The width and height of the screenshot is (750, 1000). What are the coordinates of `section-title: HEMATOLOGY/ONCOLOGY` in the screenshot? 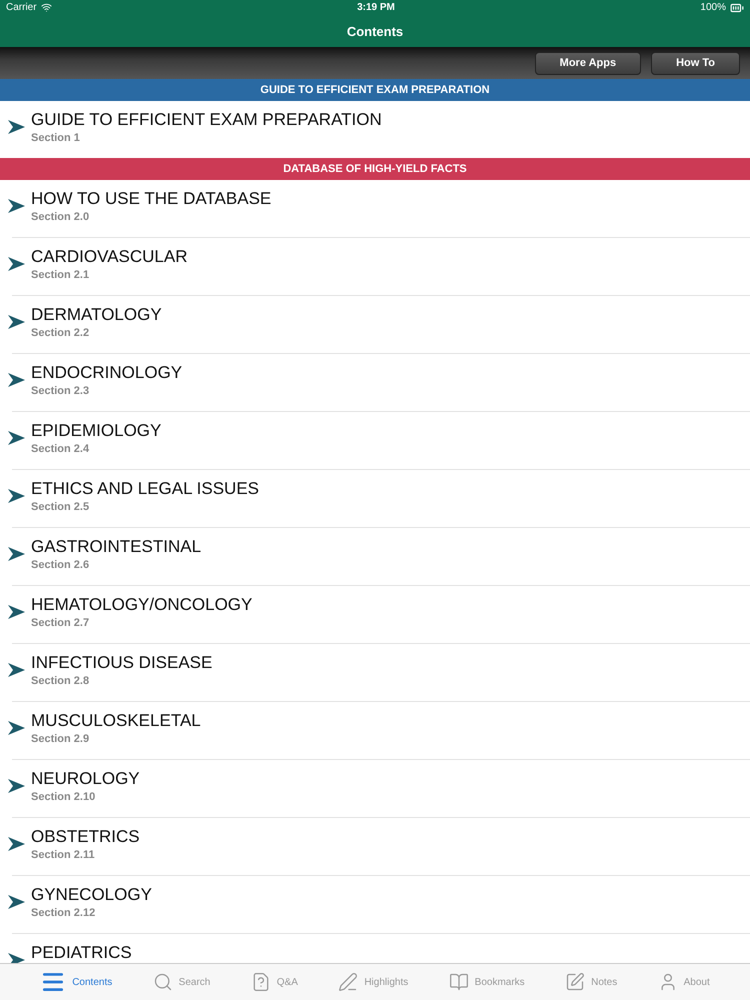 It's located at (141, 605).